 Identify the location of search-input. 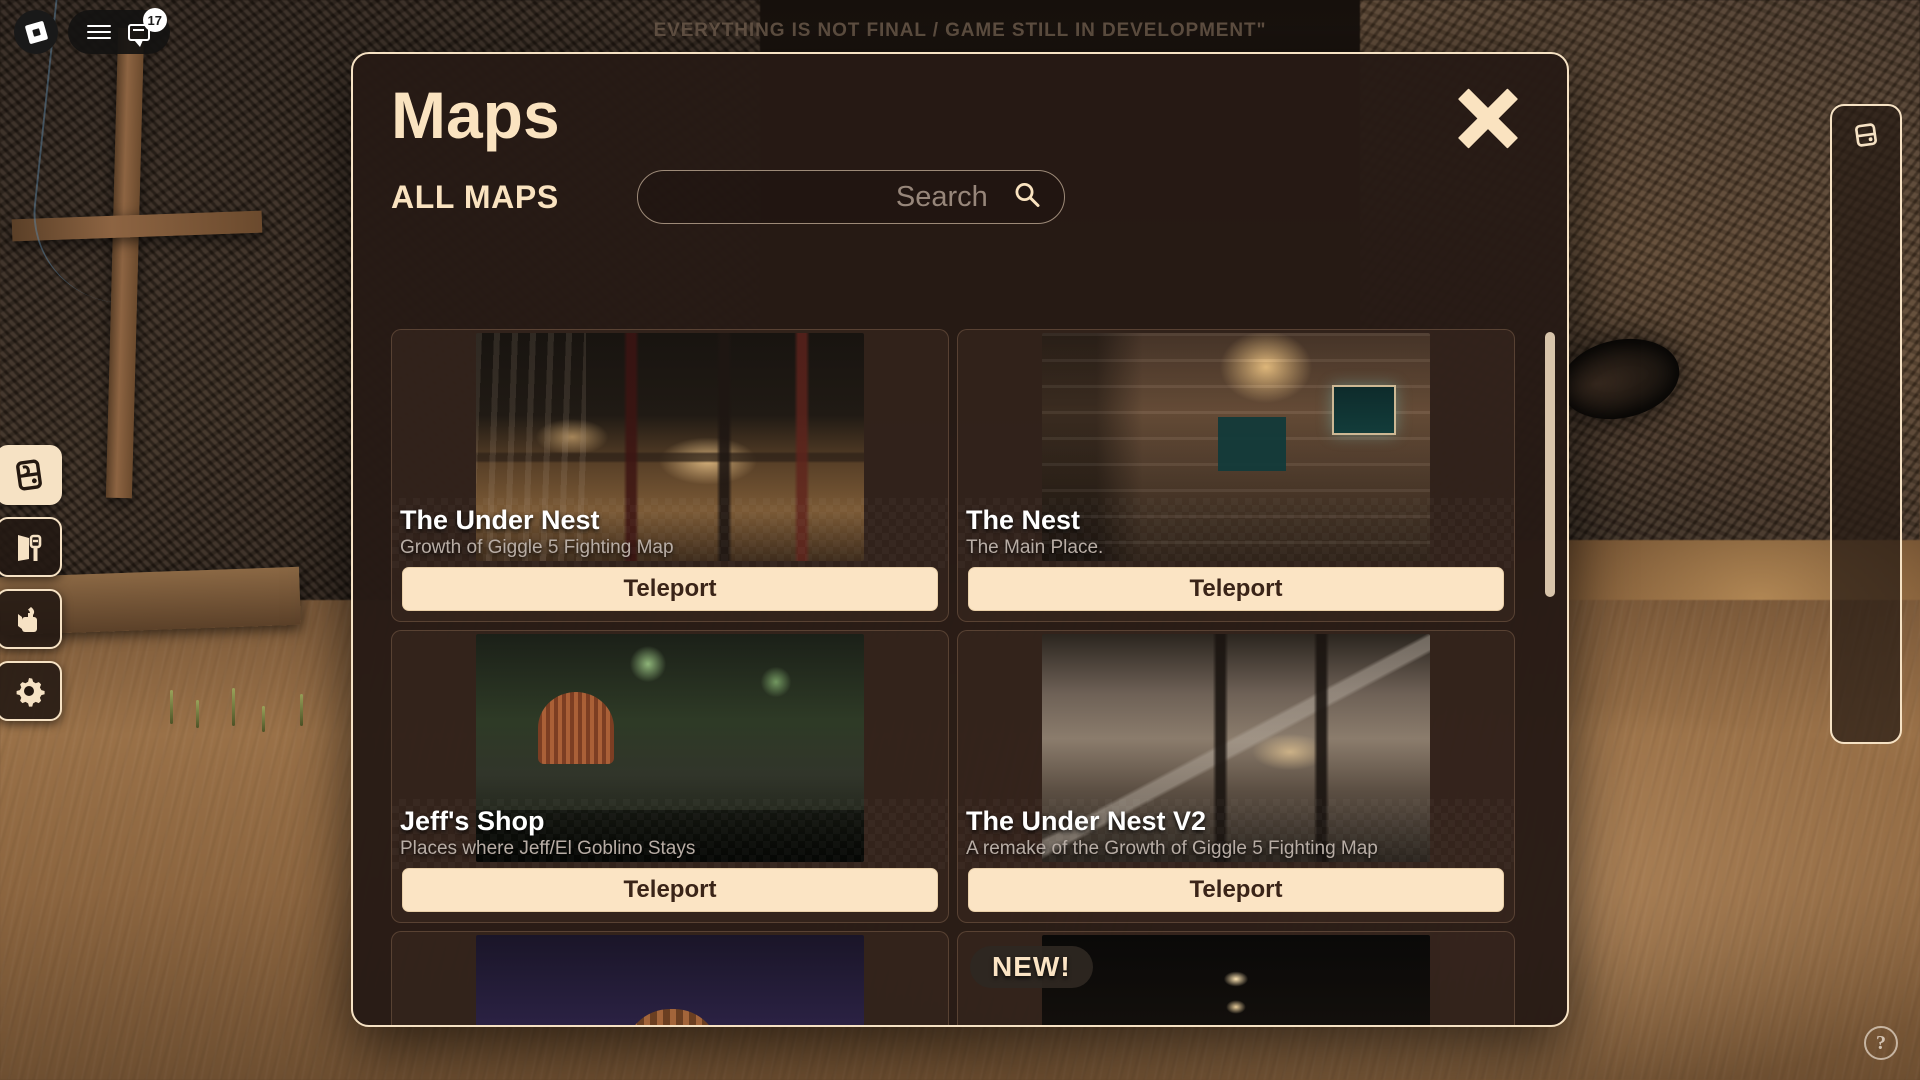
(812, 197).